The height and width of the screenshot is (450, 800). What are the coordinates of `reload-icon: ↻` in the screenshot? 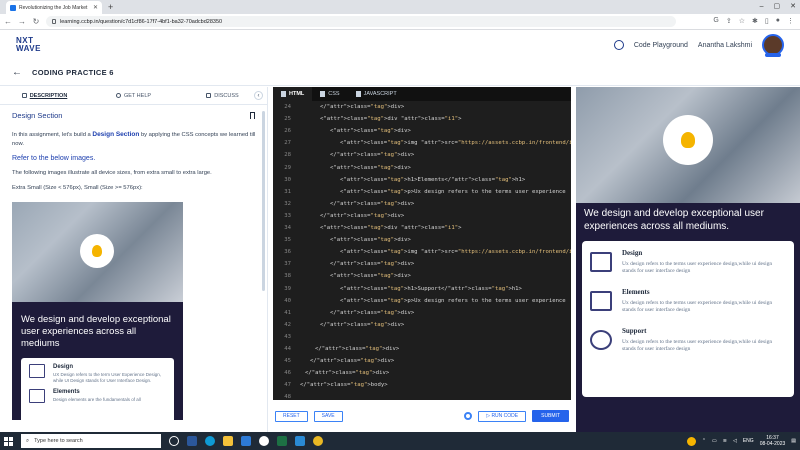 It's located at (36, 21).